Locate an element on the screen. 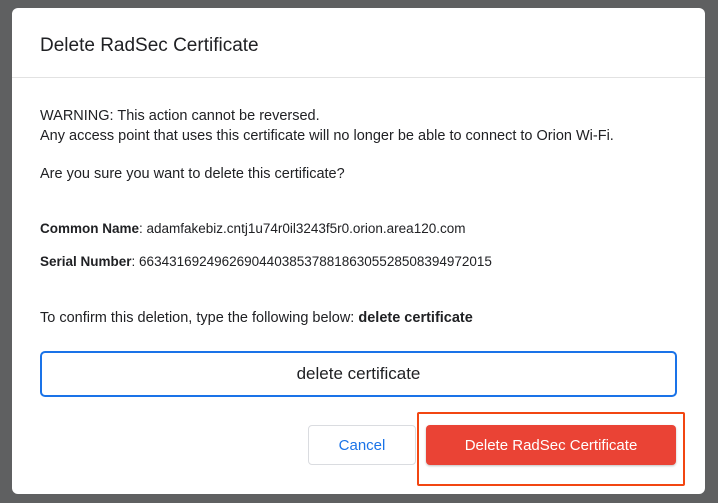 The image size is (718, 503). dialog-header: Delete RadSec Certificate is located at coordinates (358, 43).